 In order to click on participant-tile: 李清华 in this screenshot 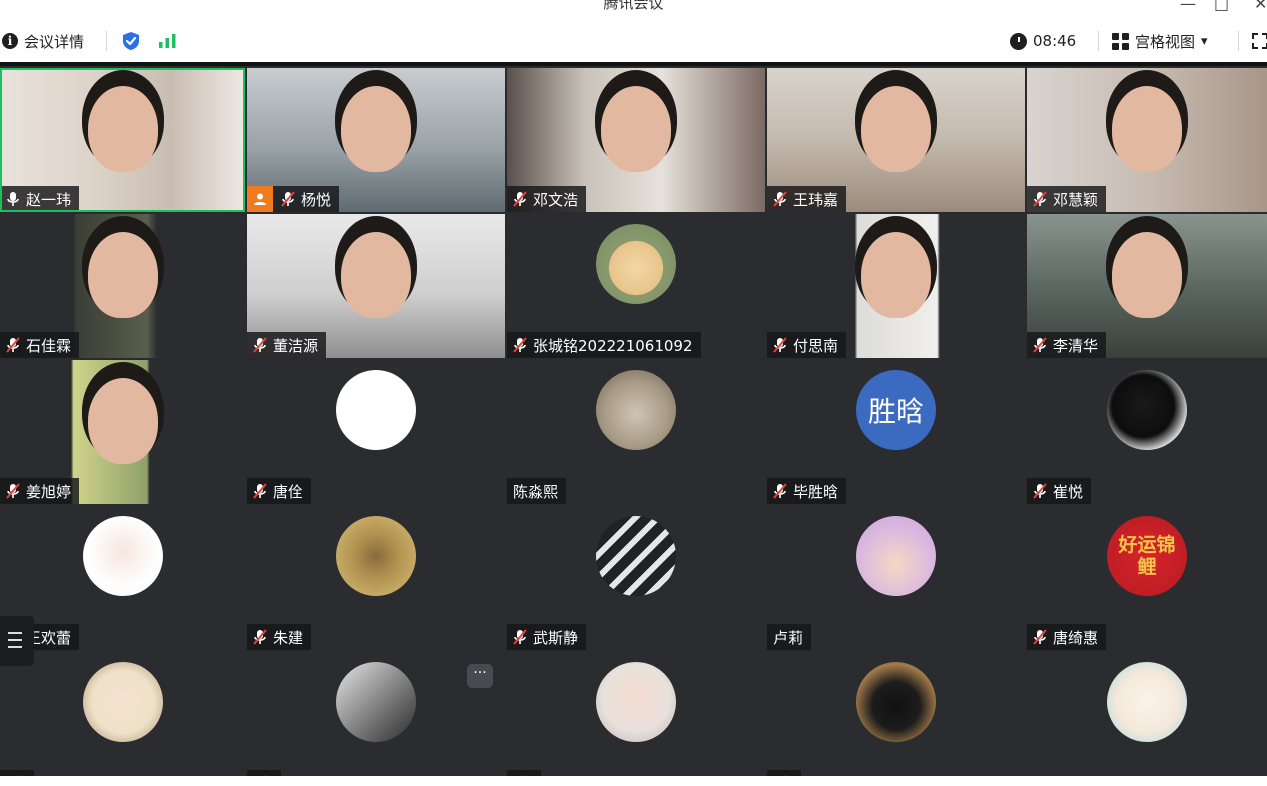, I will do `click(1147, 286)`.